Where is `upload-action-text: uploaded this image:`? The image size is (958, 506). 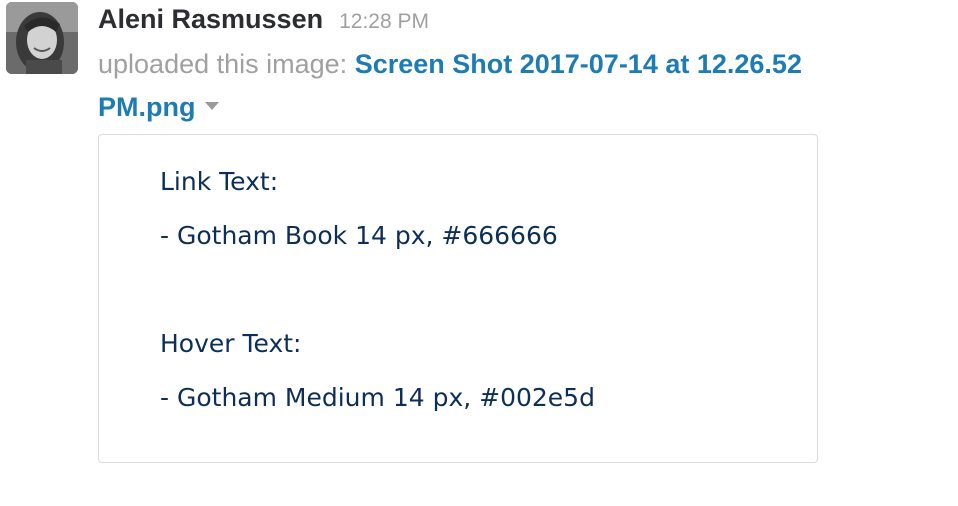 upload-action-text: uploaded this image: is located at coordinates (223, 64).